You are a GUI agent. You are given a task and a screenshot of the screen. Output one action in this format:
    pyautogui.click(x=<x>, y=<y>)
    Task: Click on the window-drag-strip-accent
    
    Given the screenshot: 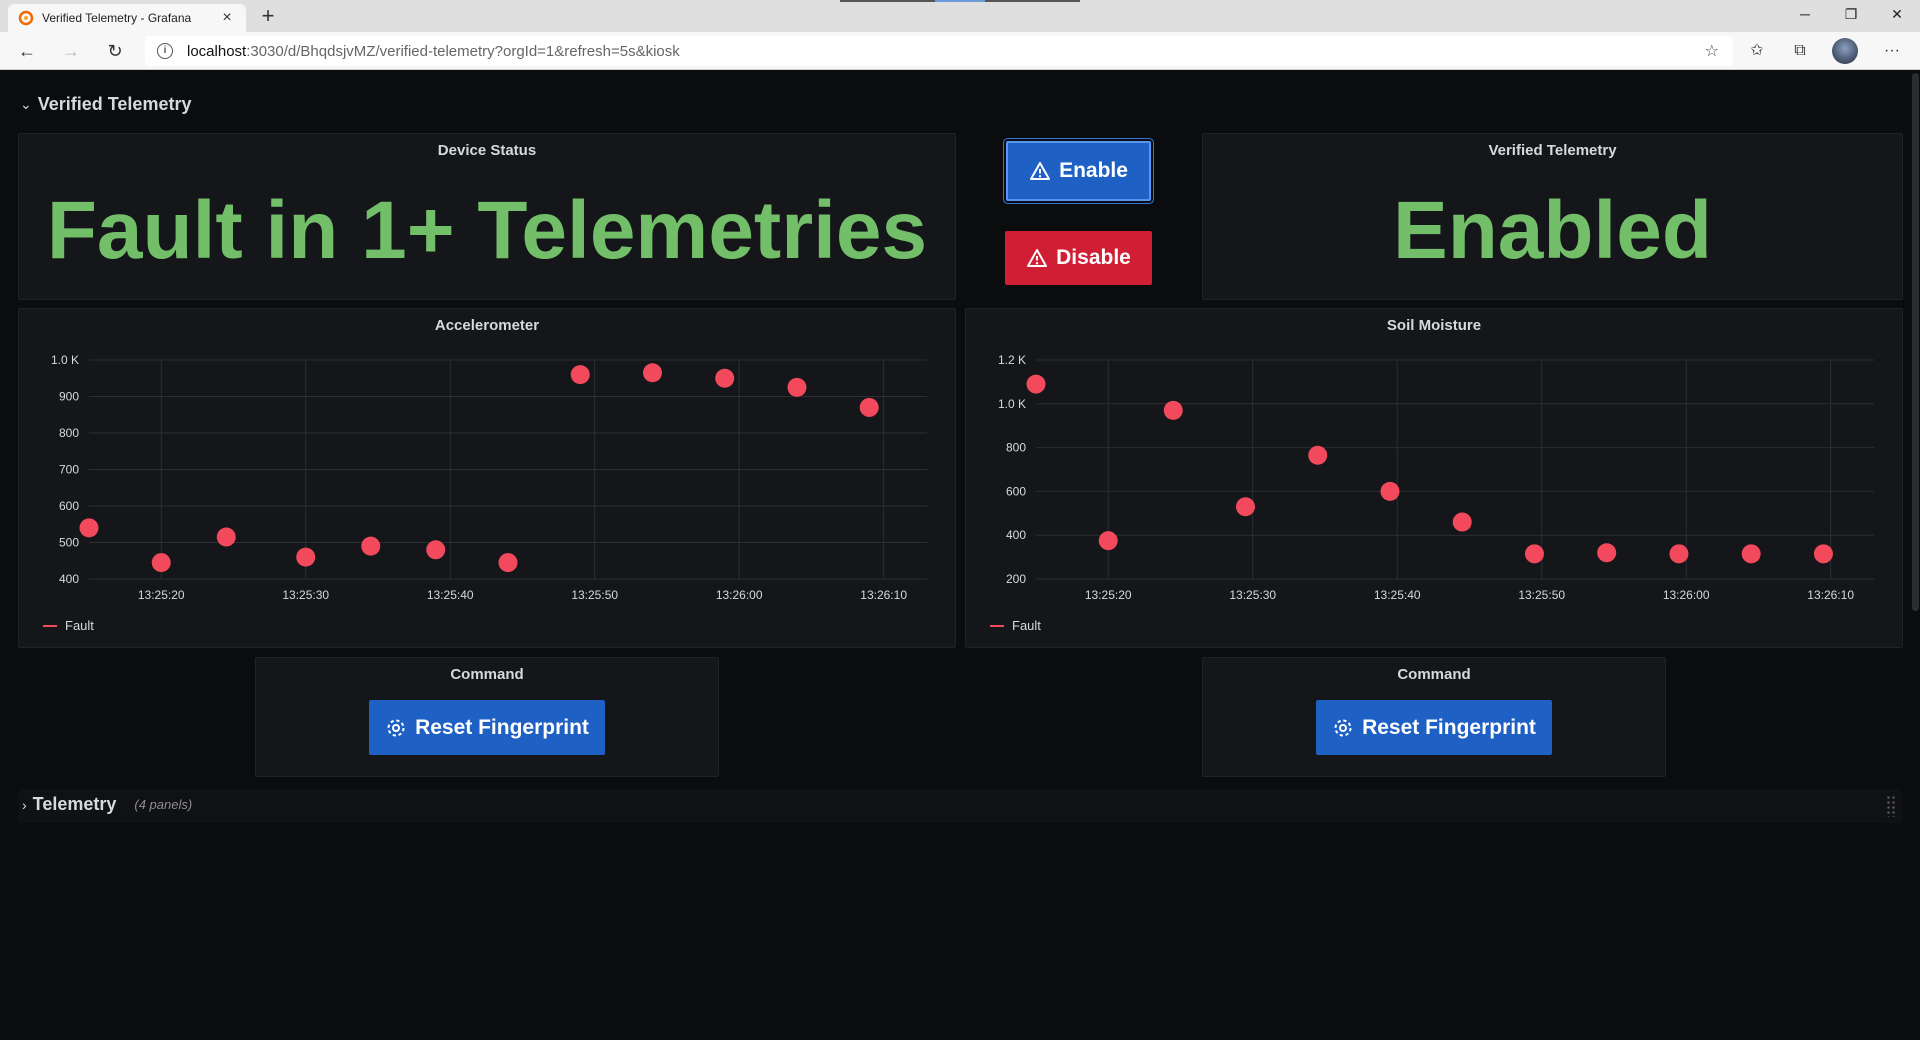 What is the action you would take?
    pyautogui.click(x=960, y=1)
    